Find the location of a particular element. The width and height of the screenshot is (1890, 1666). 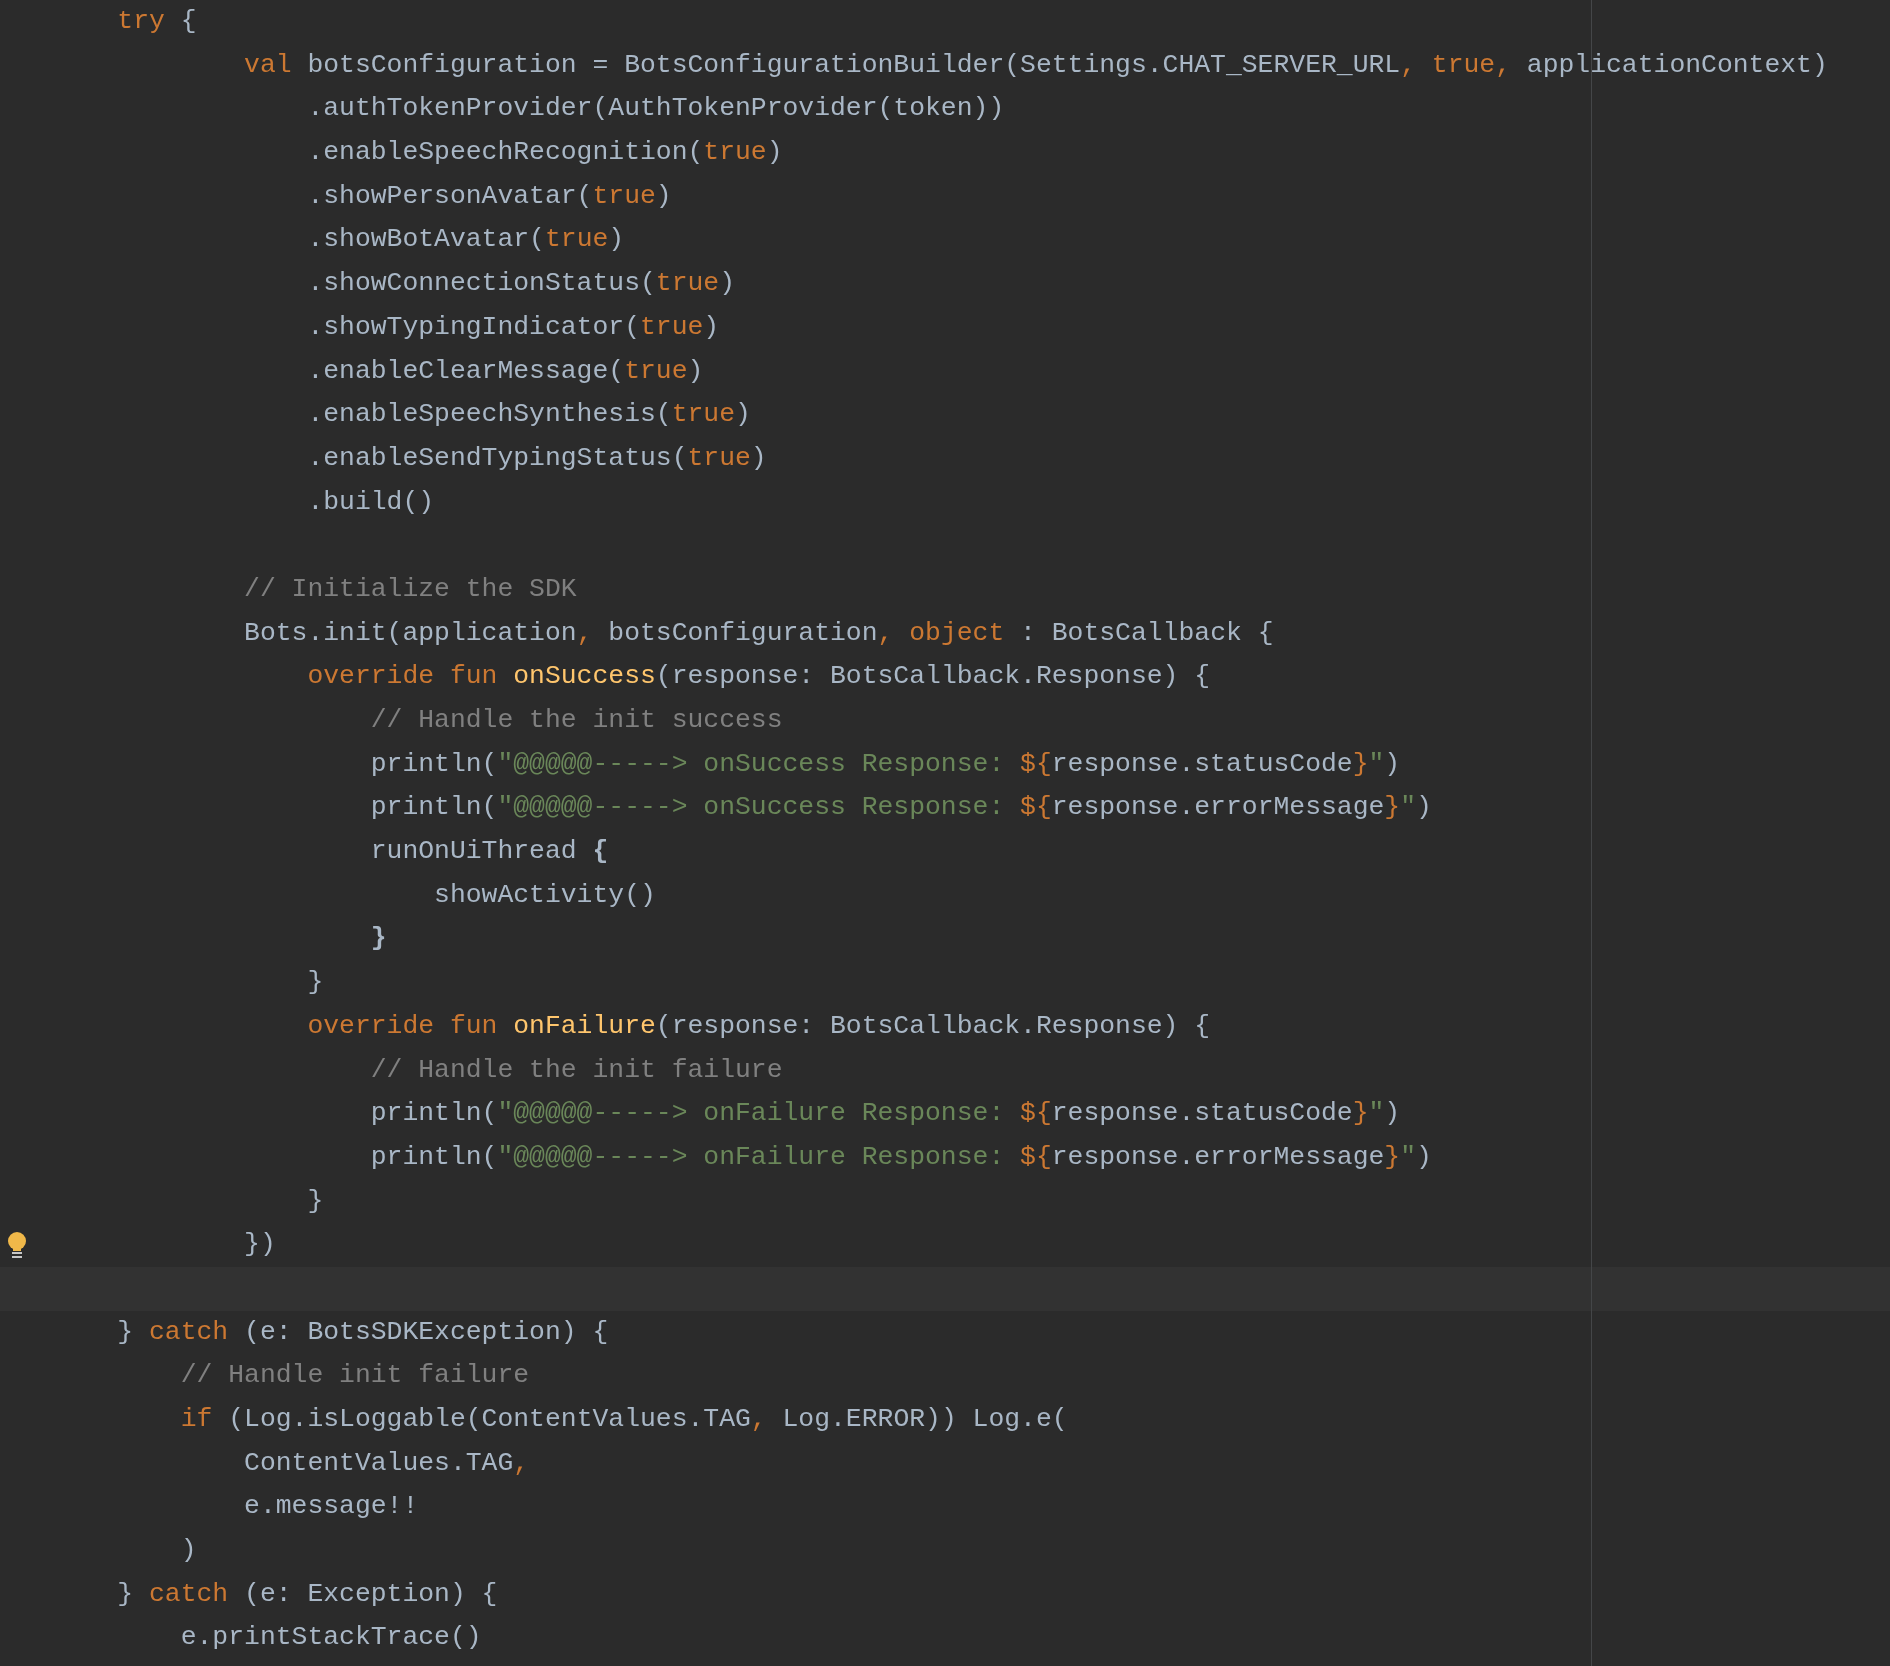

code-line: try { is located at coordinates (156, 21).